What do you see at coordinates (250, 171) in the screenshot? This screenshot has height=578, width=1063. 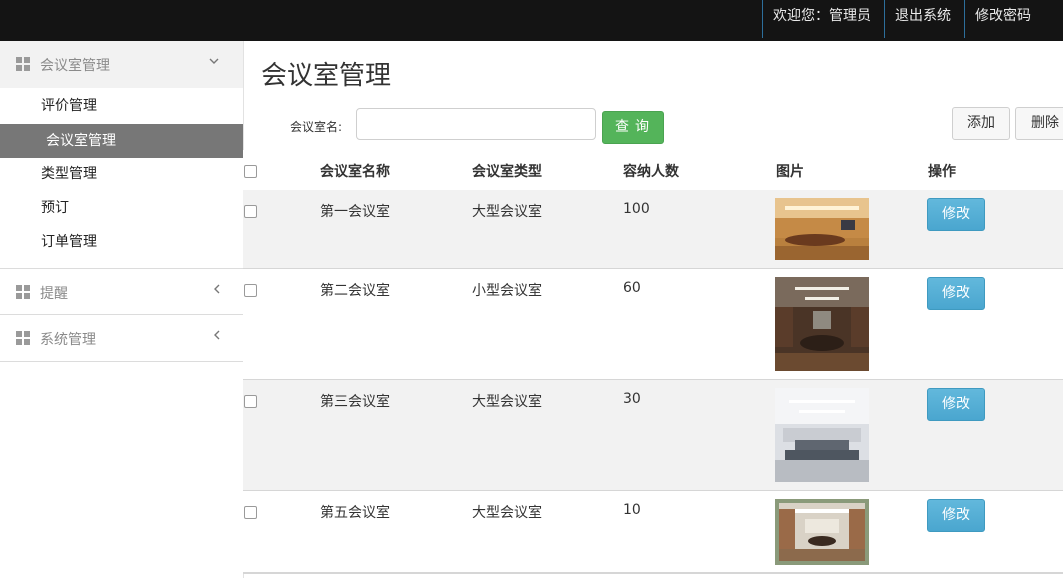 I see `select-all-checkbox` at bounding box center [250, 171].